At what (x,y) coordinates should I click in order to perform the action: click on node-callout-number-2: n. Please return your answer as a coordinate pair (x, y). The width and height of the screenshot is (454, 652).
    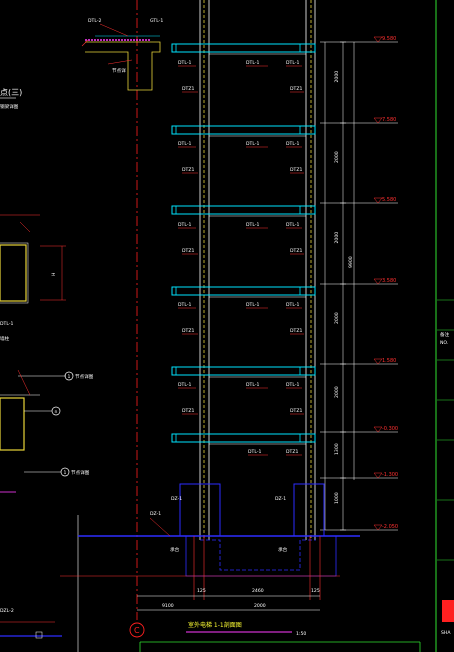
    Looking at the image, I should click on (56, 412).